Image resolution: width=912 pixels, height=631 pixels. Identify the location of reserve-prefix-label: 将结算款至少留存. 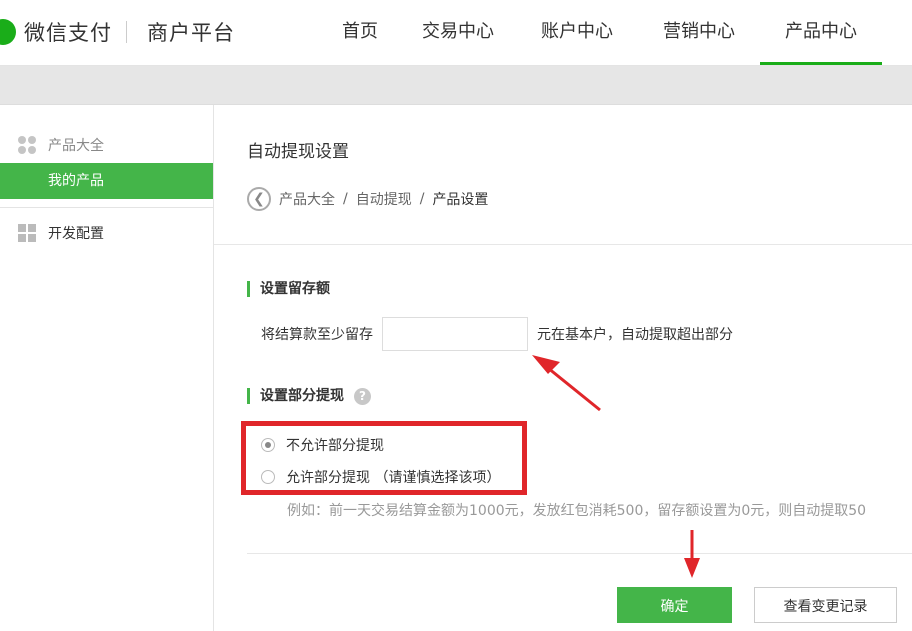
(317, 335).